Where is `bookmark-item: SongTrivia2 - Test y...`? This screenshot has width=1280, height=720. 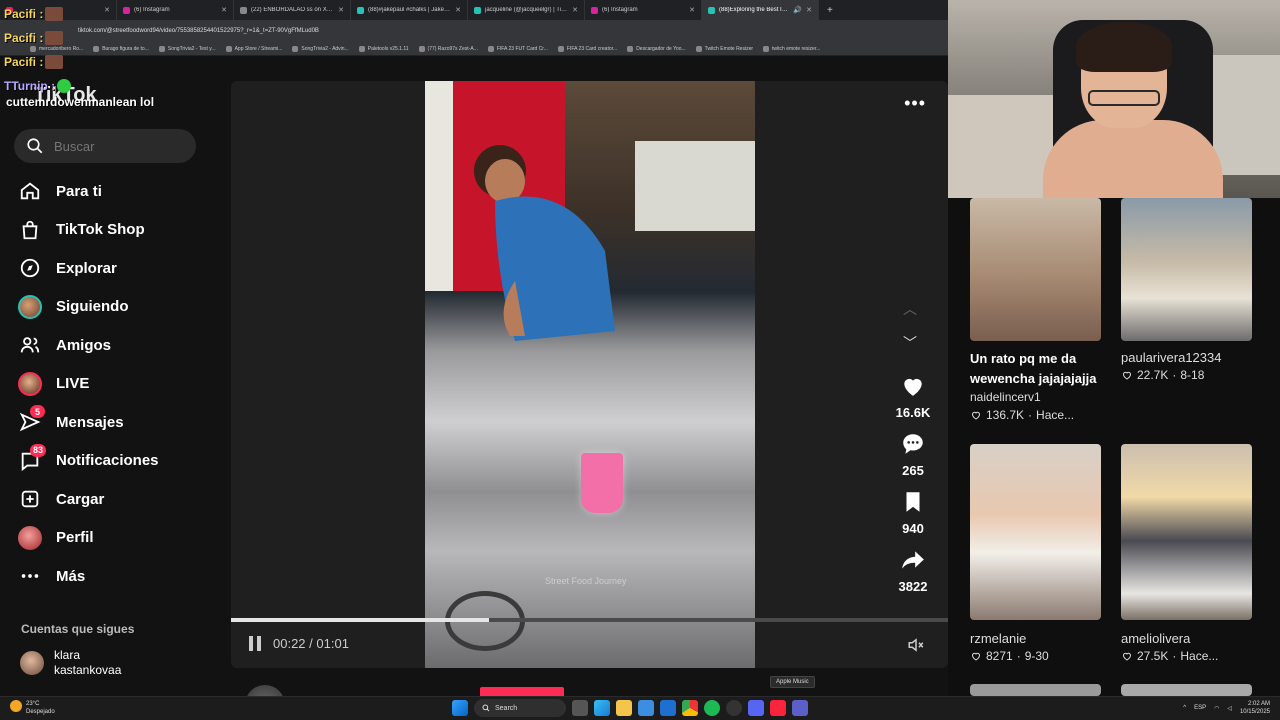
bookmark-item: SongTrivia2 - Test y... is located at coordinates (187, 48).